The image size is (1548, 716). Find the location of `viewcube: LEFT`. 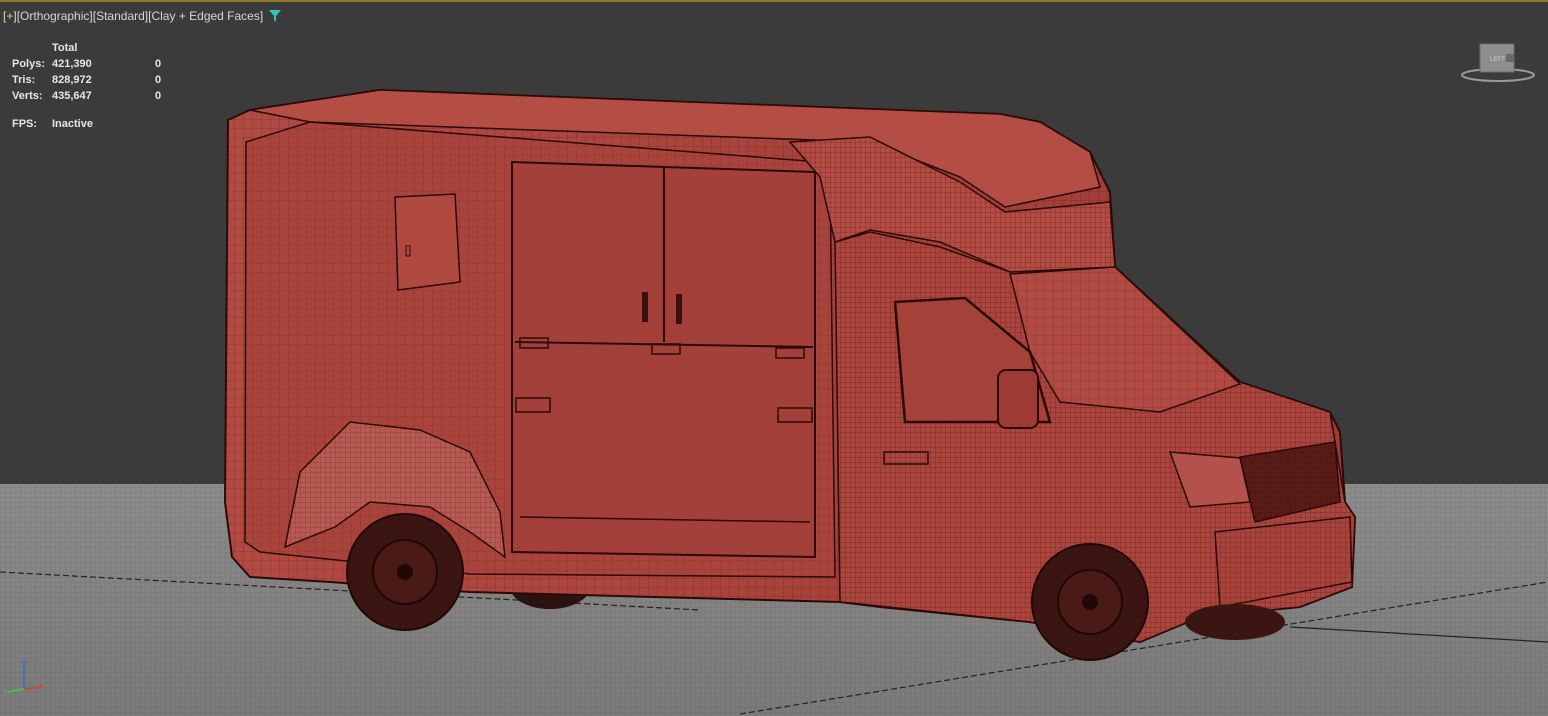

viewcube: LEFT is located at coordinates (1498, 63).